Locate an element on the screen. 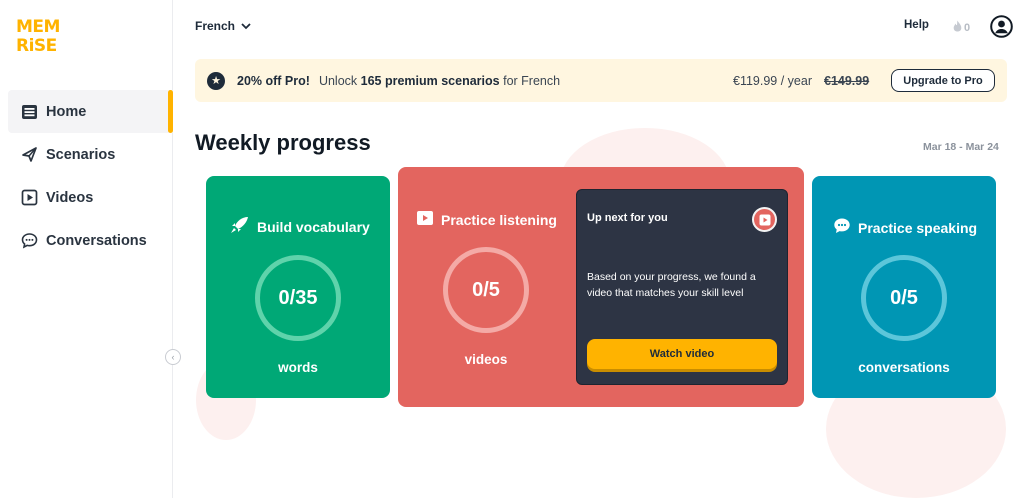 Image resolution: width=1024 pixels, height=498 pixels. sidebar-item-scenarios: Scenarios is located at coordinates (90, 154).